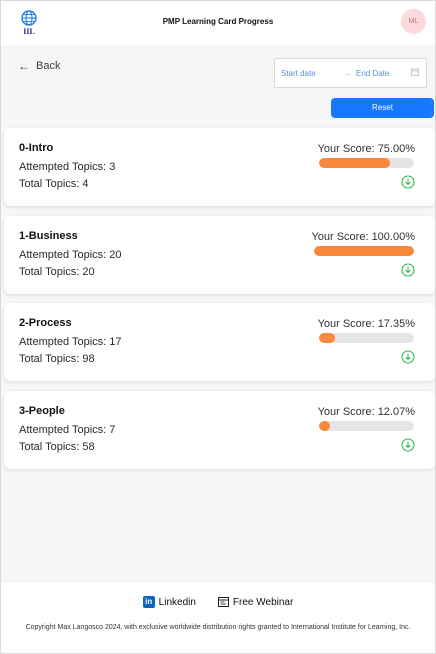  I want to click on score-label: Your Score: 100.00%, so click(363, 237).